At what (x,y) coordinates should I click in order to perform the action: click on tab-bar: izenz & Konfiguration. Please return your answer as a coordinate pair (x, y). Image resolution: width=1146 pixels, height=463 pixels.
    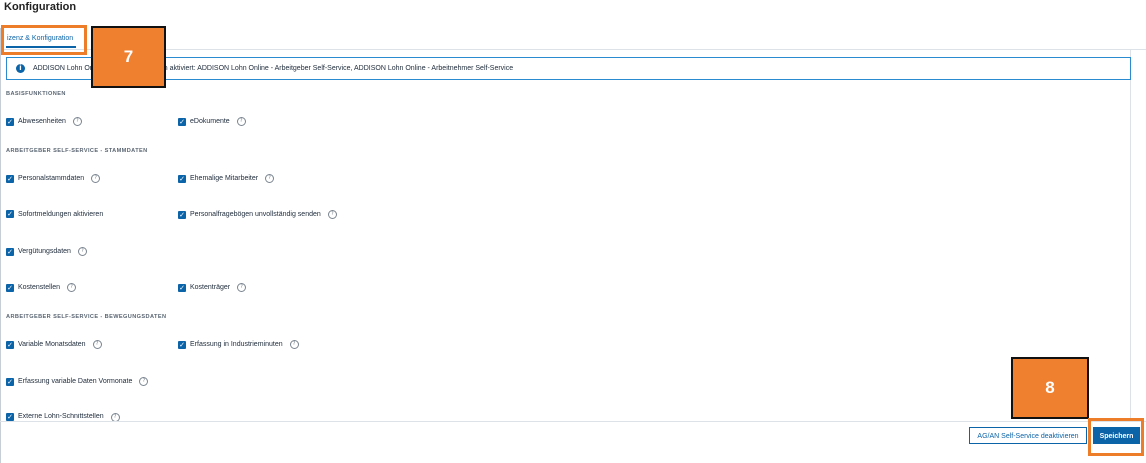
    Looking at the image, I should click on (573, 38).